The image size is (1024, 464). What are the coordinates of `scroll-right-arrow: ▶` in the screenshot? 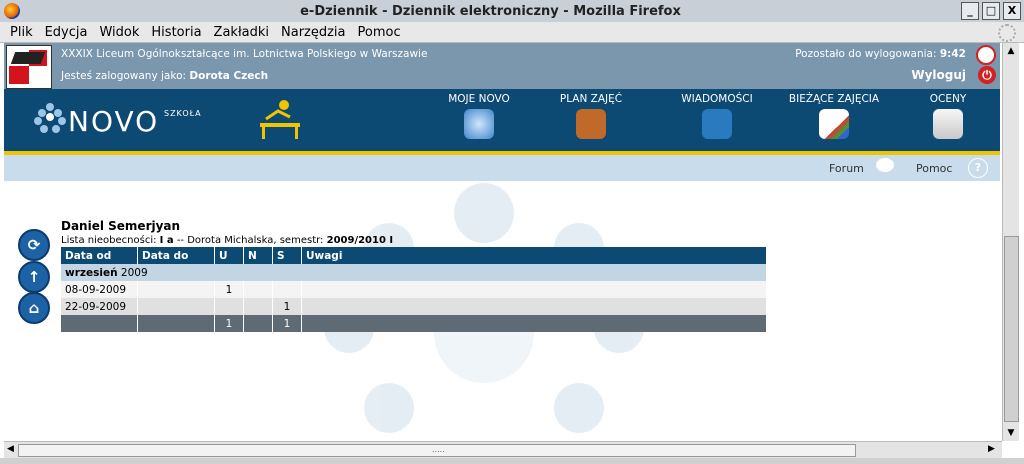 It's located at (991, 449).